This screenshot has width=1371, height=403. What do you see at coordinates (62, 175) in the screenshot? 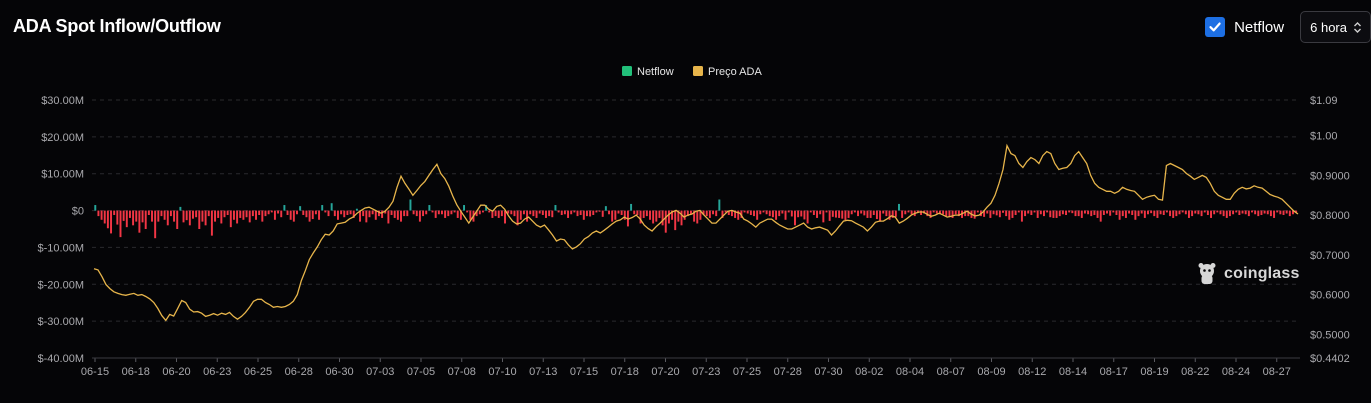
I see `y-left-tick-label: $10.00M` at bounding box center [62, 175].